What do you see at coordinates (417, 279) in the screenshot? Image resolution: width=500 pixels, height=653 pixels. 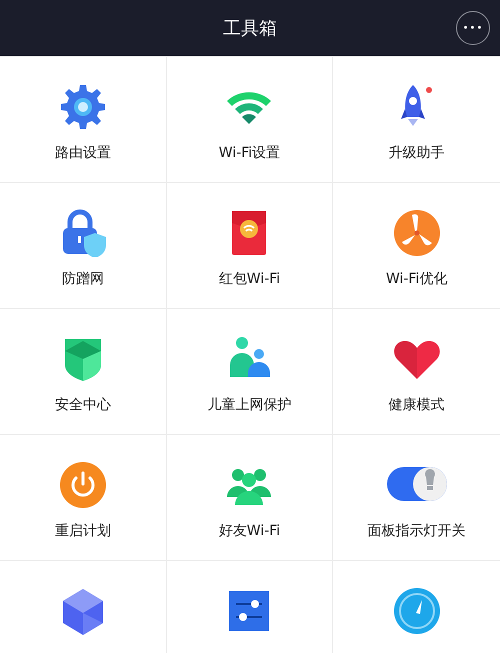 I see `tool-label: Wi-Fi优化` at bounding box center [417, 279].